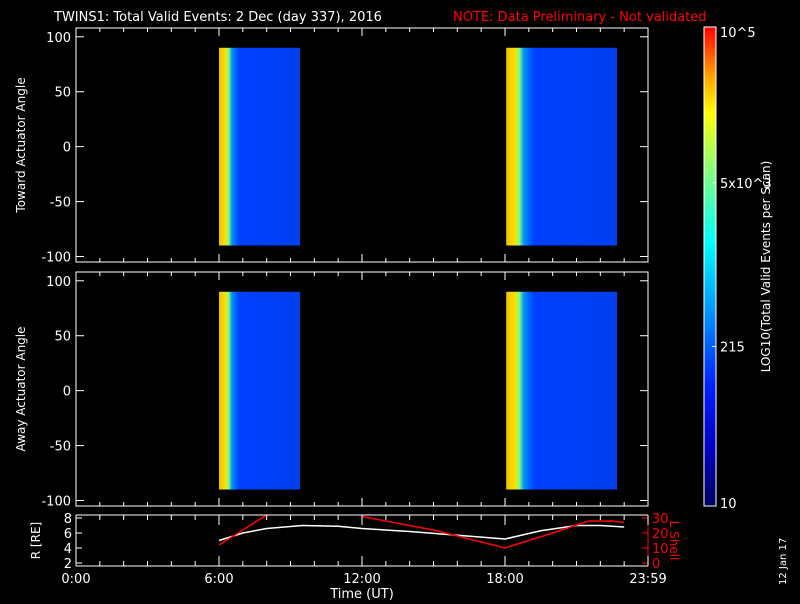 The width and height of the screenshot is (800, 604). I want to click on y-right-tick-label: 30, so click(660, 519).